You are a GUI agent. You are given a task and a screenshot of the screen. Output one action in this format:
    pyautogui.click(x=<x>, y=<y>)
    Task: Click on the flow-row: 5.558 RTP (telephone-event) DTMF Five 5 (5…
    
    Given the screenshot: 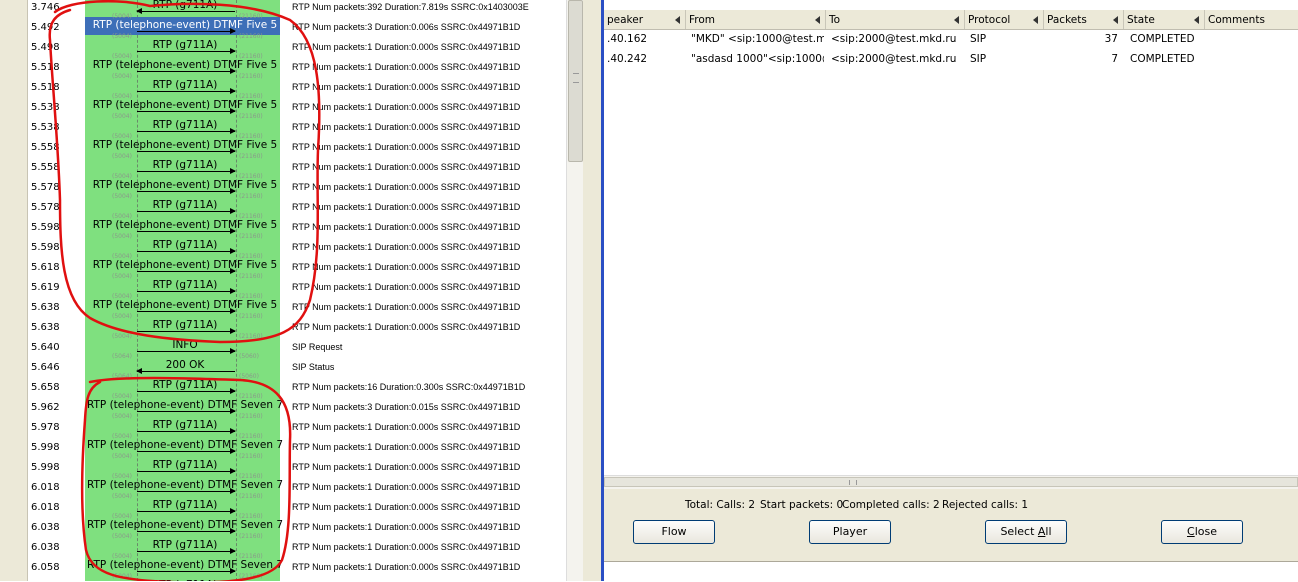 What is the action you would take?
    pyautogui.click(x=297, y=148)
    